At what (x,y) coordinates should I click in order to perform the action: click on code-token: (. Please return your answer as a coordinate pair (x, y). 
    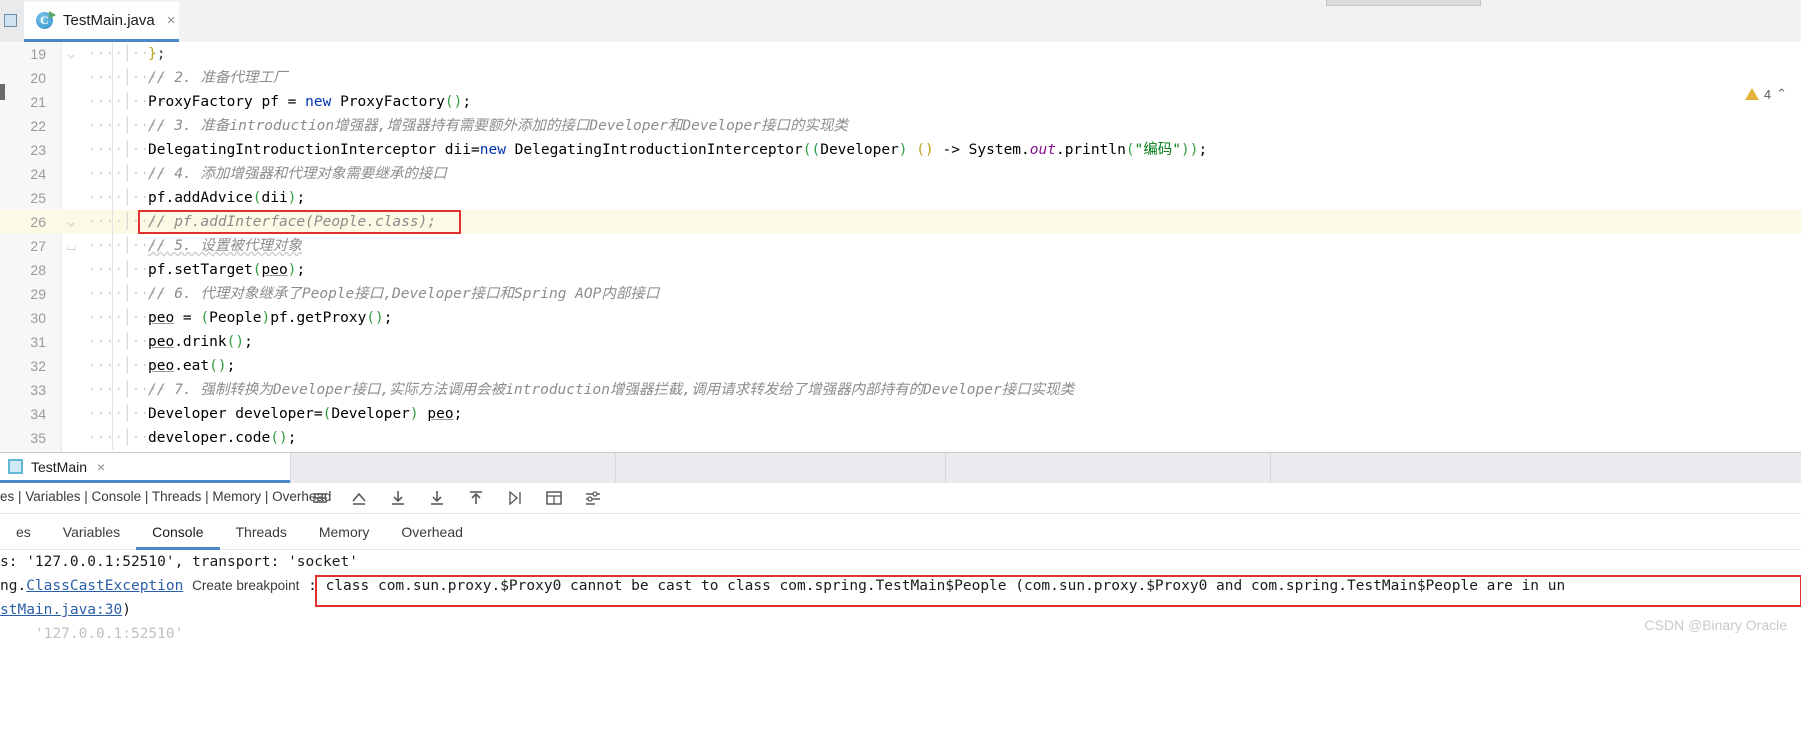
    Looking at the image, I should click on (257, 198).